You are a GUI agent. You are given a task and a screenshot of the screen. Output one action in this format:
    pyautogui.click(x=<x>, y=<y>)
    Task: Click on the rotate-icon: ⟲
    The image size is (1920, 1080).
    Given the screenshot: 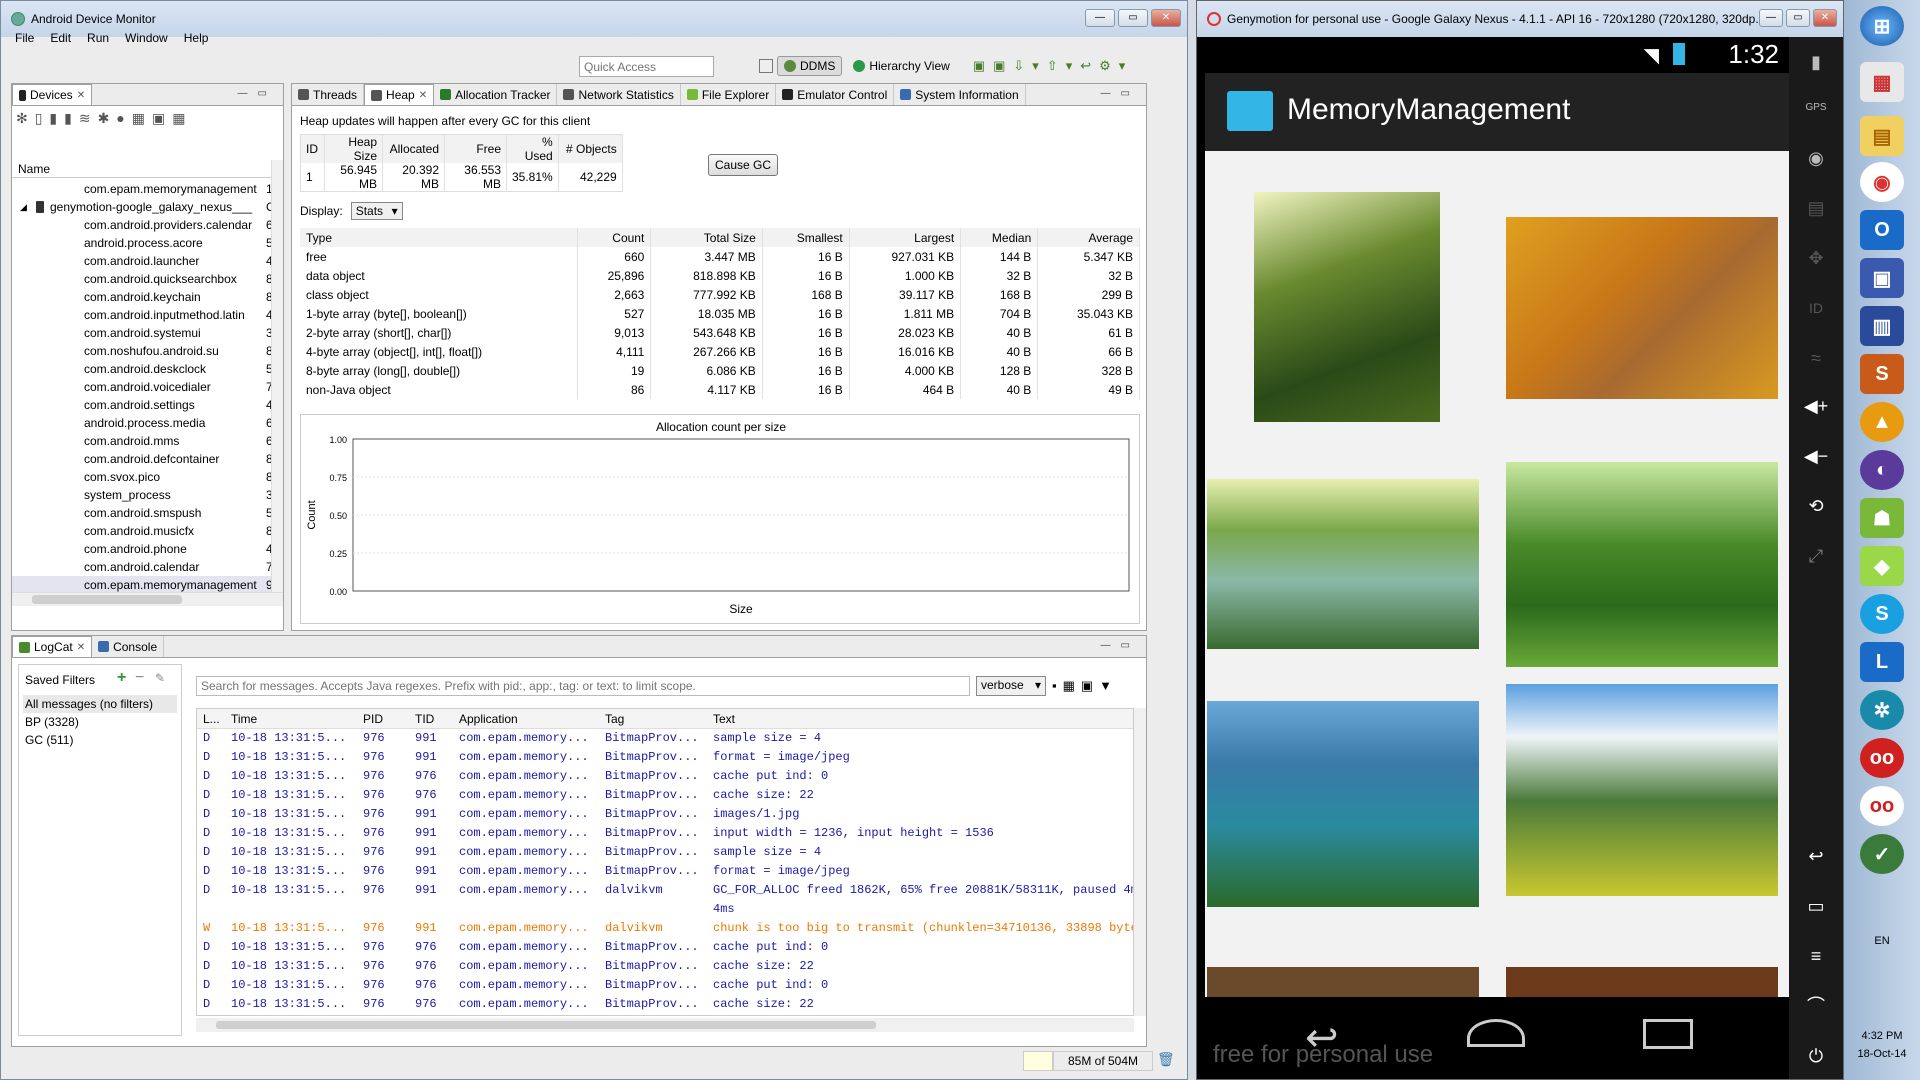 What is the action you would take?
    pyautogui.click(x=1816, y=506)
    